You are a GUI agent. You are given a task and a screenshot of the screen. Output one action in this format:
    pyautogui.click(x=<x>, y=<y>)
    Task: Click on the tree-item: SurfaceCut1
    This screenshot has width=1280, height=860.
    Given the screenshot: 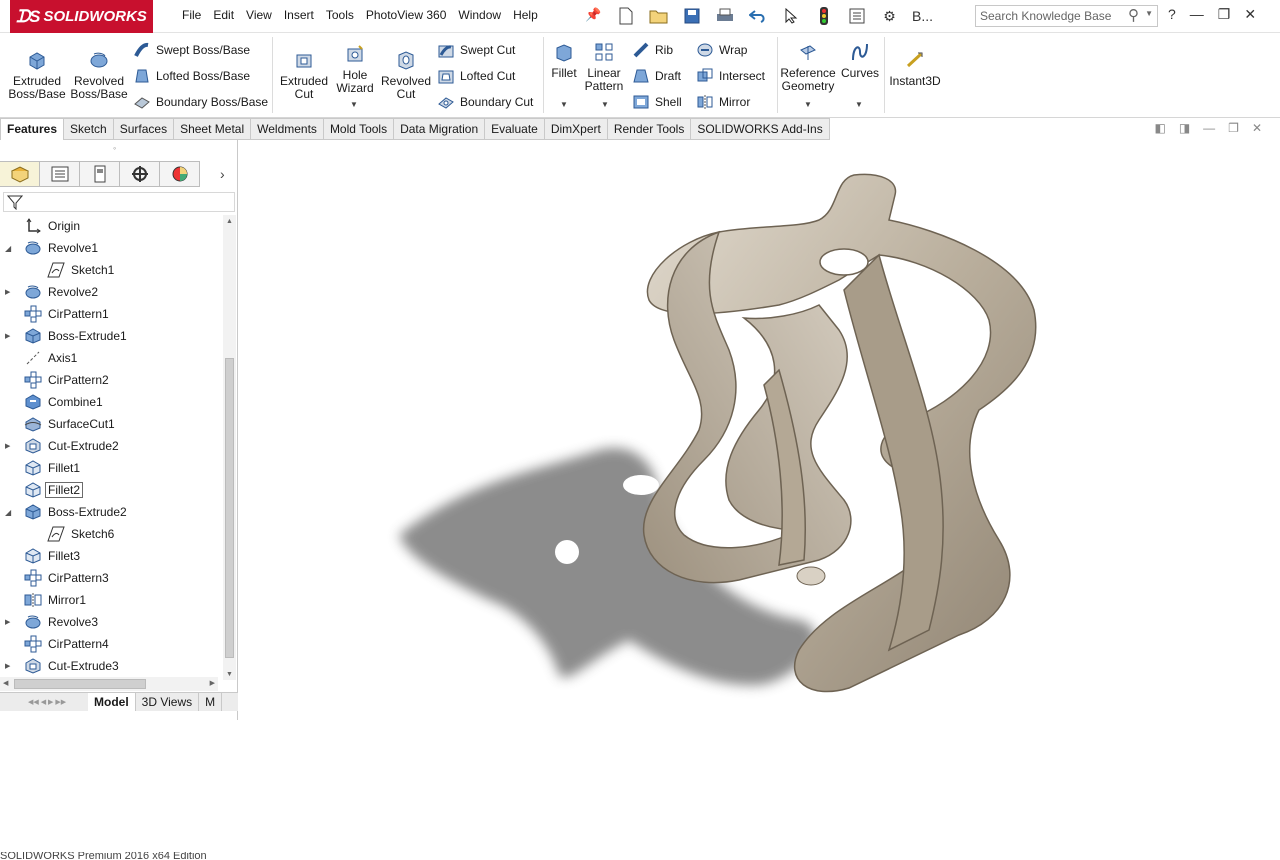 What is the action you would take?
    pyautogui.click(x=111, y=424)
    